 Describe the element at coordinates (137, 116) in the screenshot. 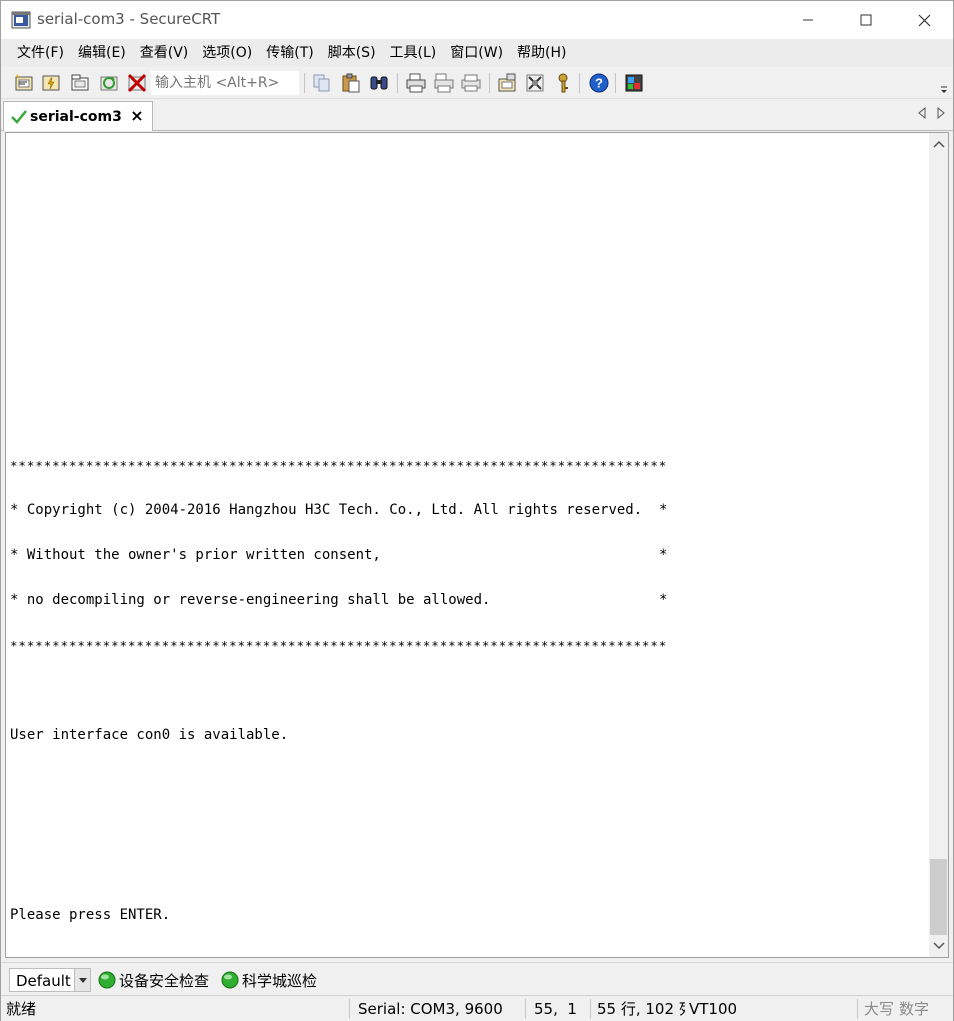

I see `tab-close-button: ×` at that location.